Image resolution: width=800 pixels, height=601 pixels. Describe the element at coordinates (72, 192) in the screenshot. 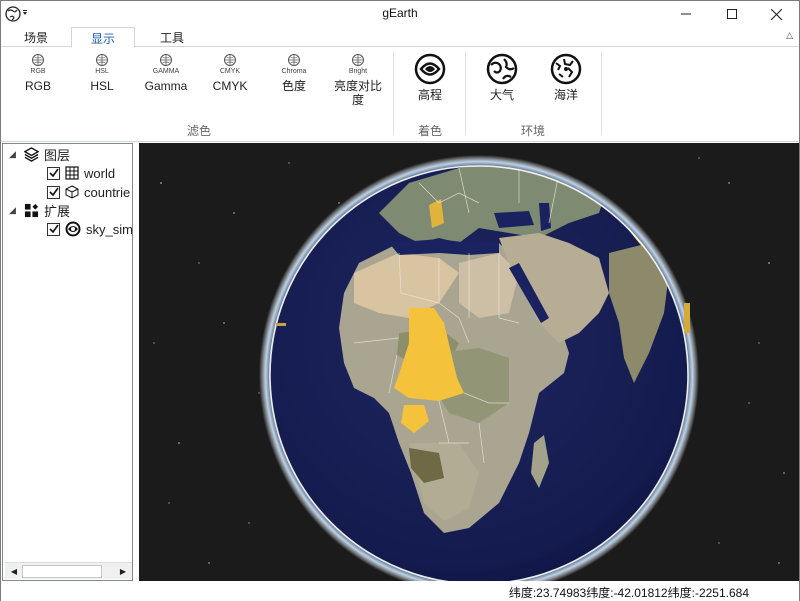

I see `cube-icon` at that location.